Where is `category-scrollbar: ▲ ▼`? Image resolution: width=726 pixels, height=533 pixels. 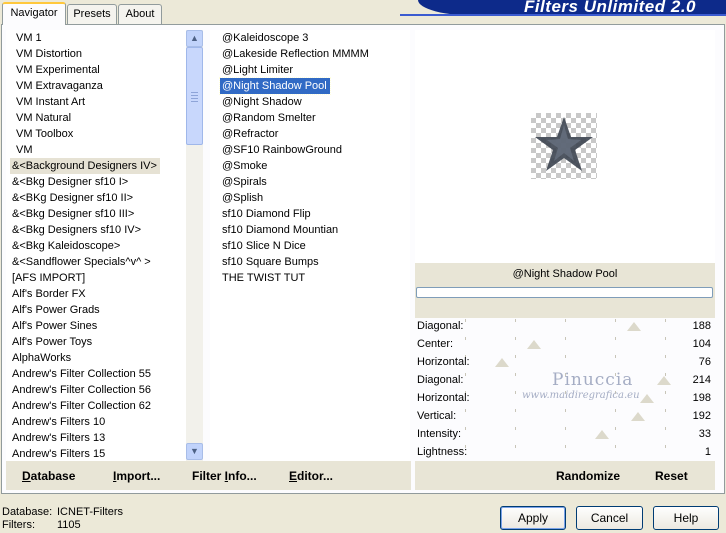
category-scrollbar: ▲ ▼ is located at coordinates (194, 245).